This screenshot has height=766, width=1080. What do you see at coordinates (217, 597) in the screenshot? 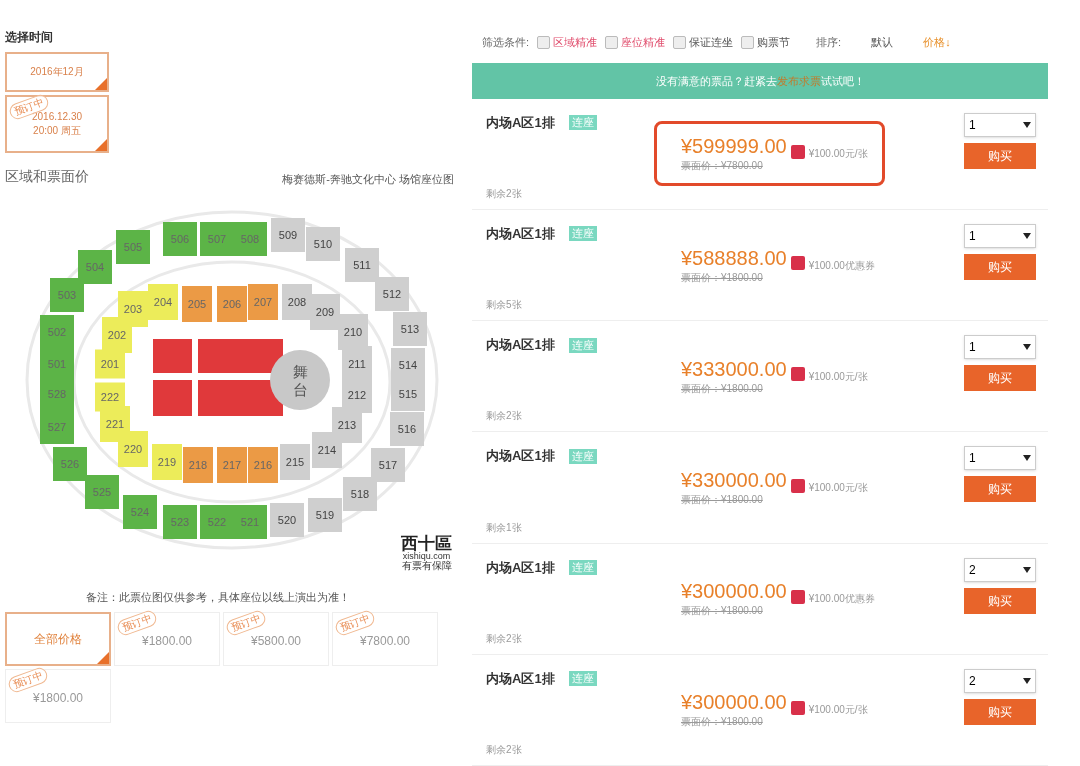
I see `note-text: 备注：此票位图仅供参考，具体座位以线上演出为准！` at bounding box center [217, 597].